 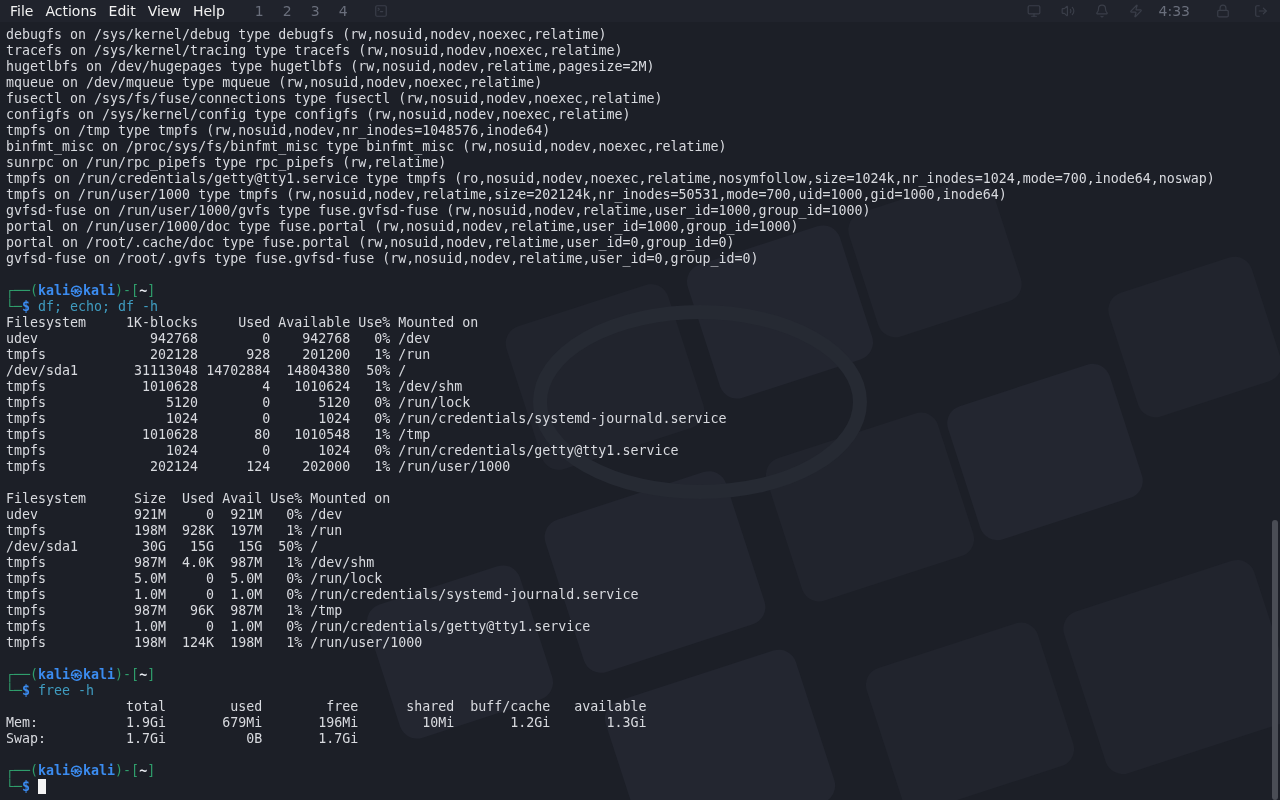 What do you see at coordinates (322, 435) in the screenshot?
I see `table-cell-text: 1010548` at bounding box center [322, 435].